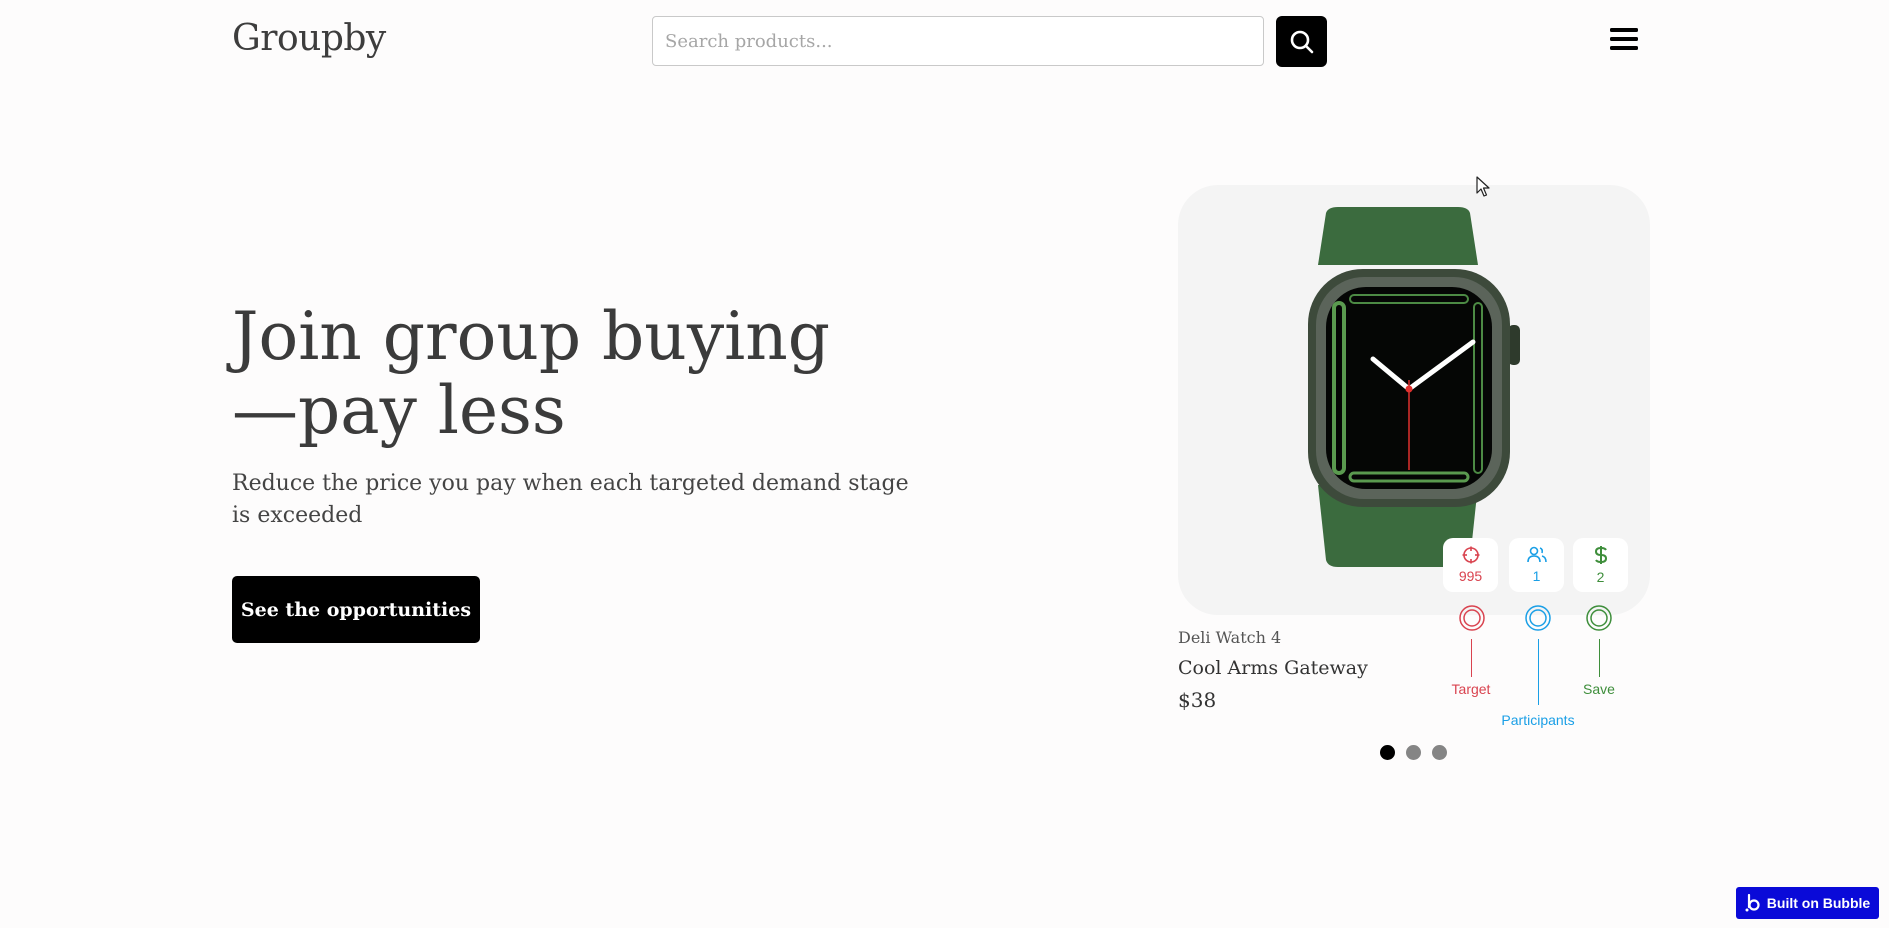  Describe the element at coordinates (1536, 565) in the screenshot. I see `stat-participants: 1` at that location.